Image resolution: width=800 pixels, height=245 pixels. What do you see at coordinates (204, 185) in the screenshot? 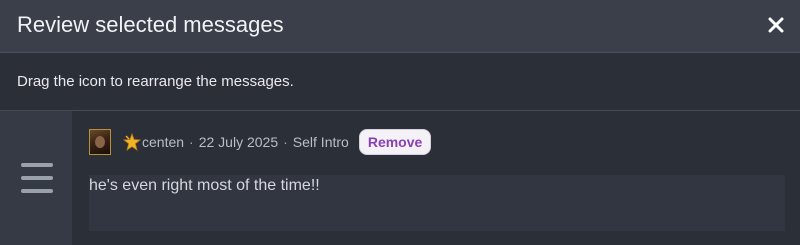
I see `message-text: he's even right most of the time!!` at bounding box center [204, 185].